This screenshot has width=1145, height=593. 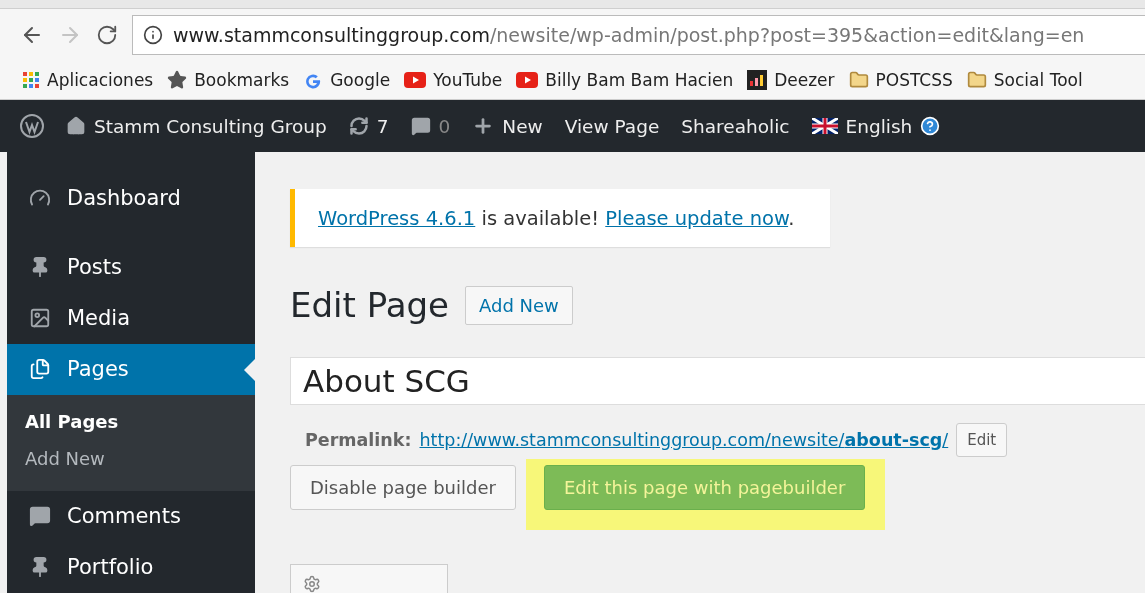 I want to click on permalink-label: Permalink:, so click(x=358, y=440).